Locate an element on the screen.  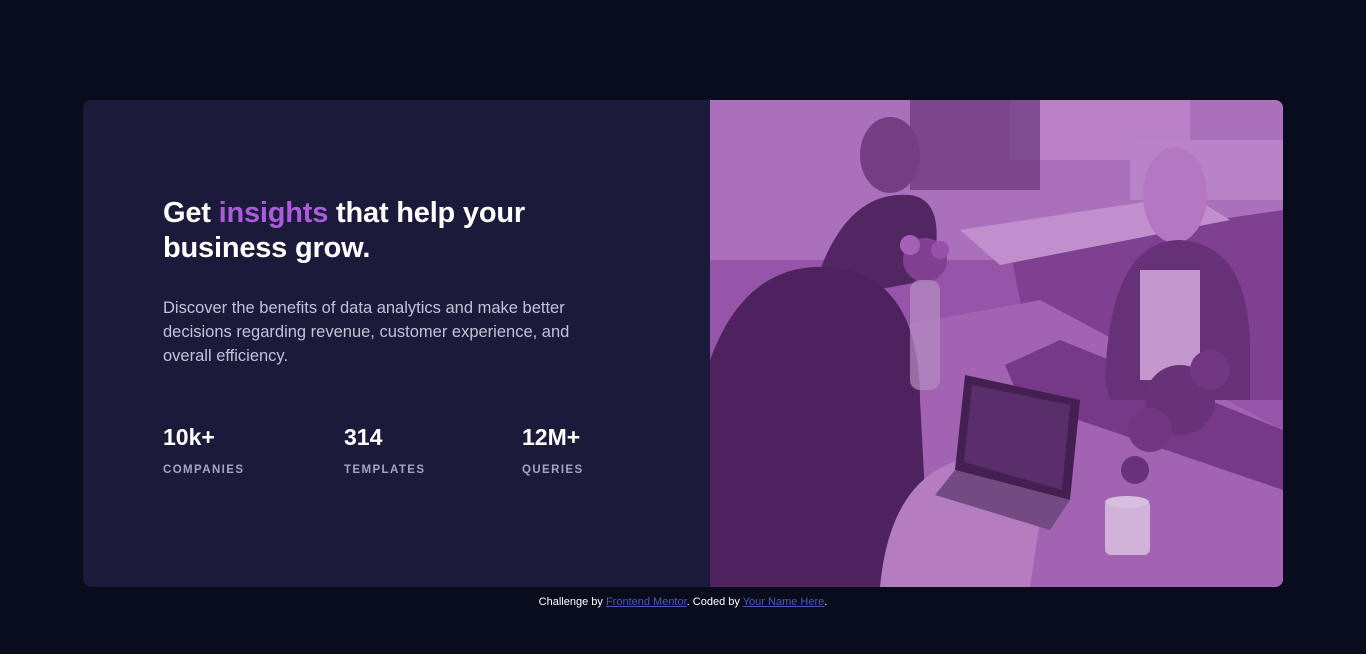
stat-value: 12M+ is located at coordinates (551, 437).